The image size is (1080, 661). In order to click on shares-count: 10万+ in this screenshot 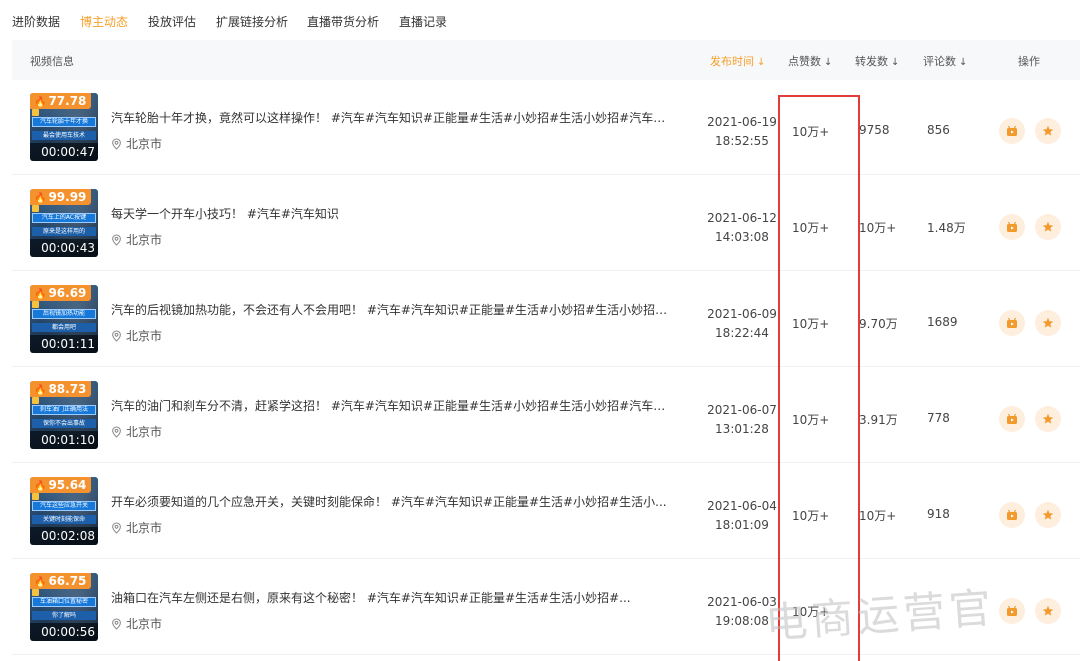, I will do `click(878, 516)`.